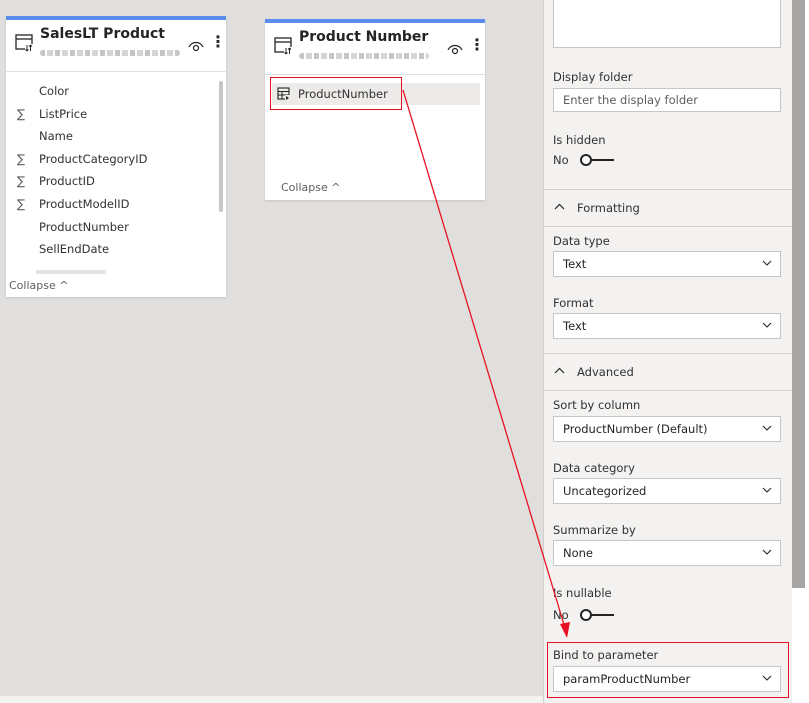 Image resolution: width=809 pixels, height=703 pixels. I want to click on field-name: ListPrice, so click(63, 113).